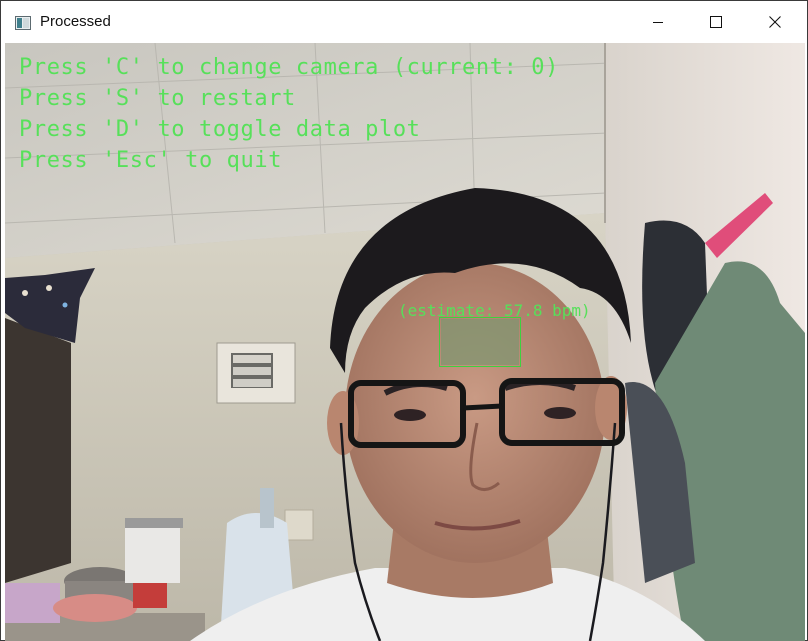  What do you see at coordinates (75, 21) in the screenshot?
I see `window-title: Processed` at bounding box center [75, 21].